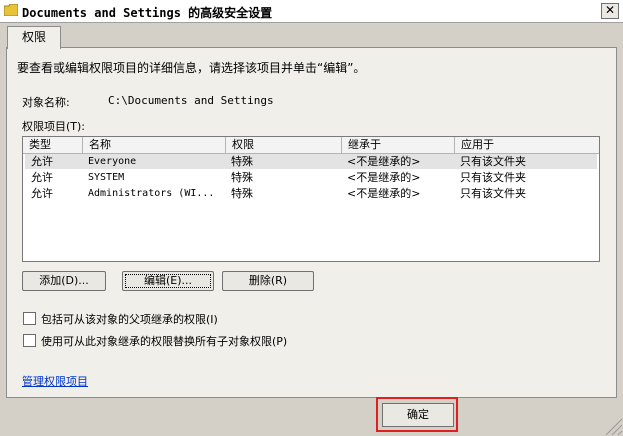 This screenshot has height=436, width=623. I want to click on manage-permissions-link: 管理权限项目, so click(55, 381).